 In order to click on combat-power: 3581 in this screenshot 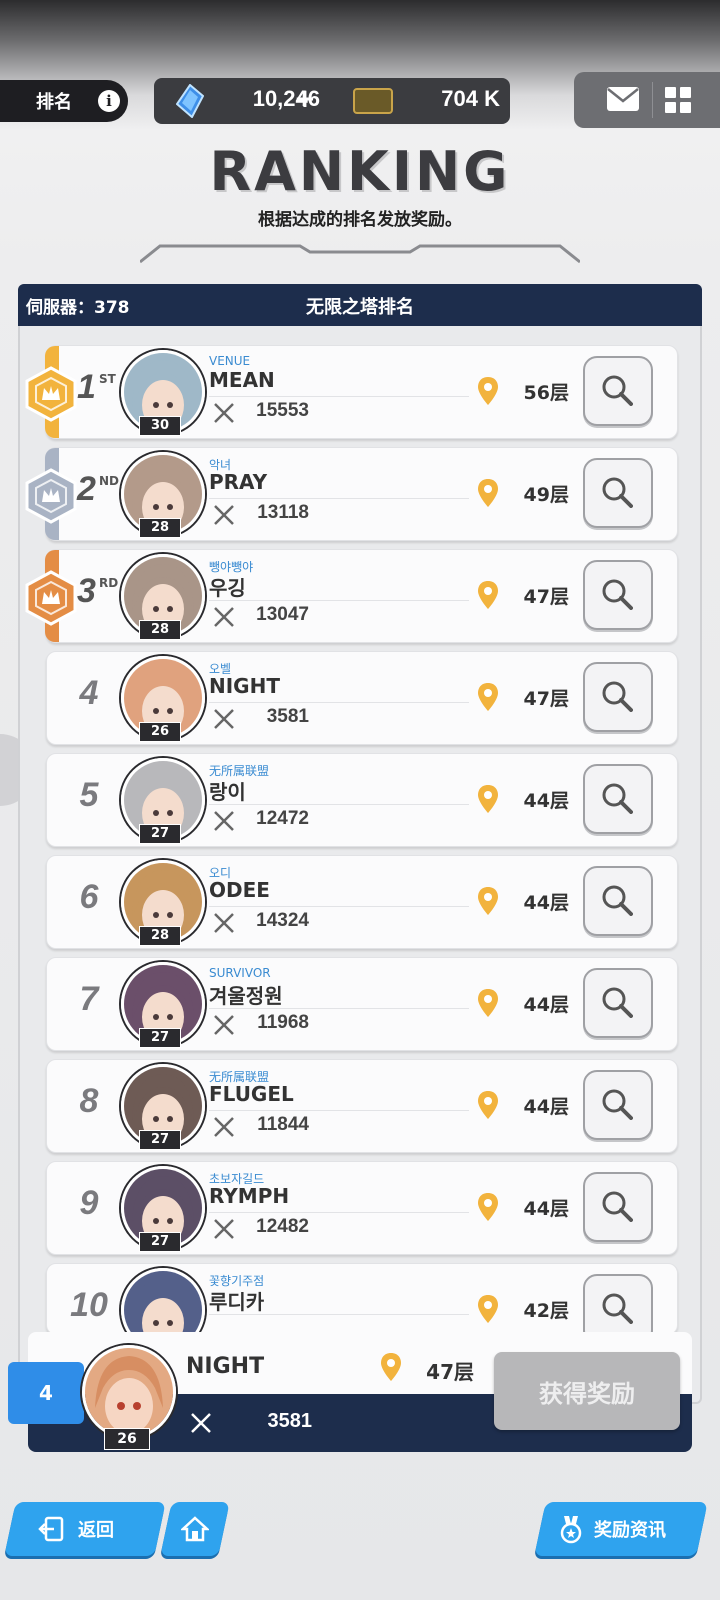, I will do `click(287, 716)`.